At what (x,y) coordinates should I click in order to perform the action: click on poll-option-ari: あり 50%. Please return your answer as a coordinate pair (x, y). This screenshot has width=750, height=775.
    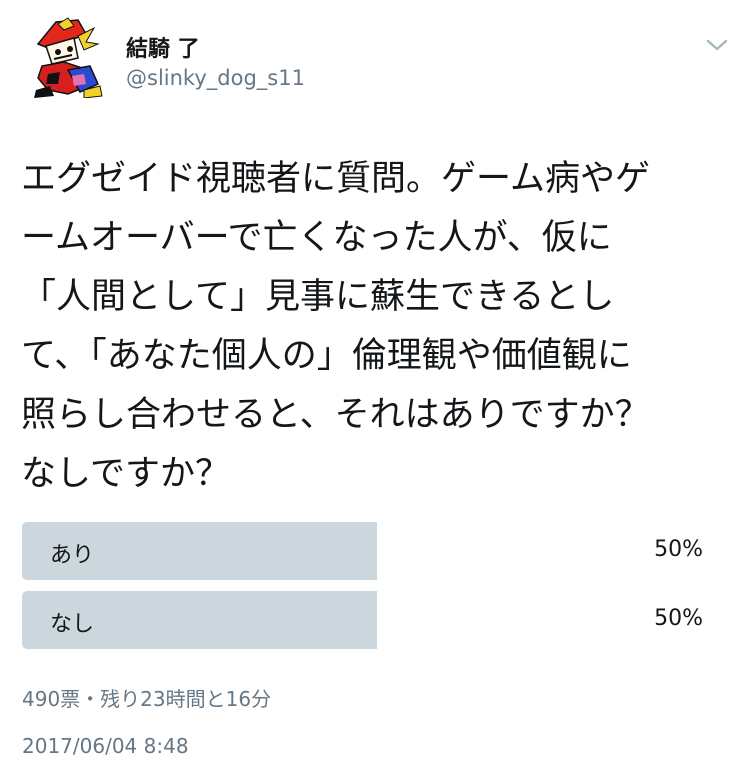
    Looking at the image, I should click on (377, 551).